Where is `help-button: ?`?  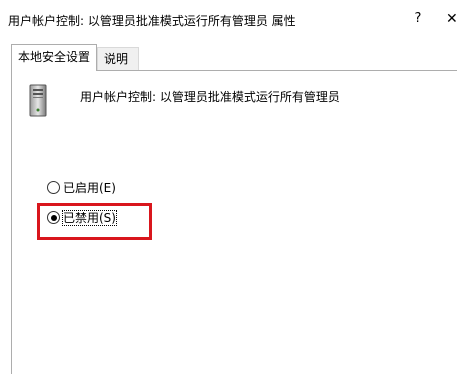 help-button: ? is located at coordinates (418, 19).